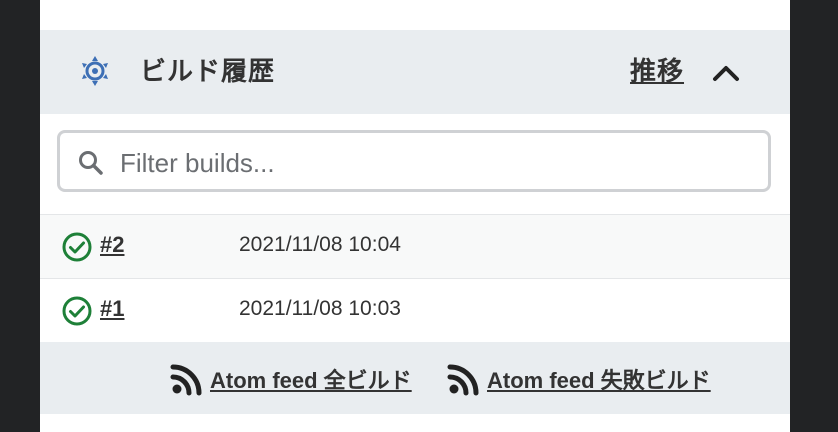 This screenshot has width=838, height=432. I want to click on feed-links-bar: Atom feed 全ビルド Atom feed 失敗ビルド, so click(415, 378).